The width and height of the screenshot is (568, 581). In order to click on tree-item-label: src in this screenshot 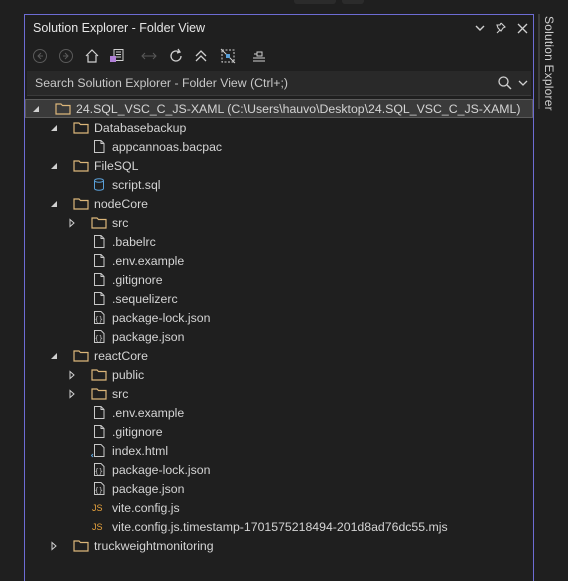, I will do `click(120, 394)`.